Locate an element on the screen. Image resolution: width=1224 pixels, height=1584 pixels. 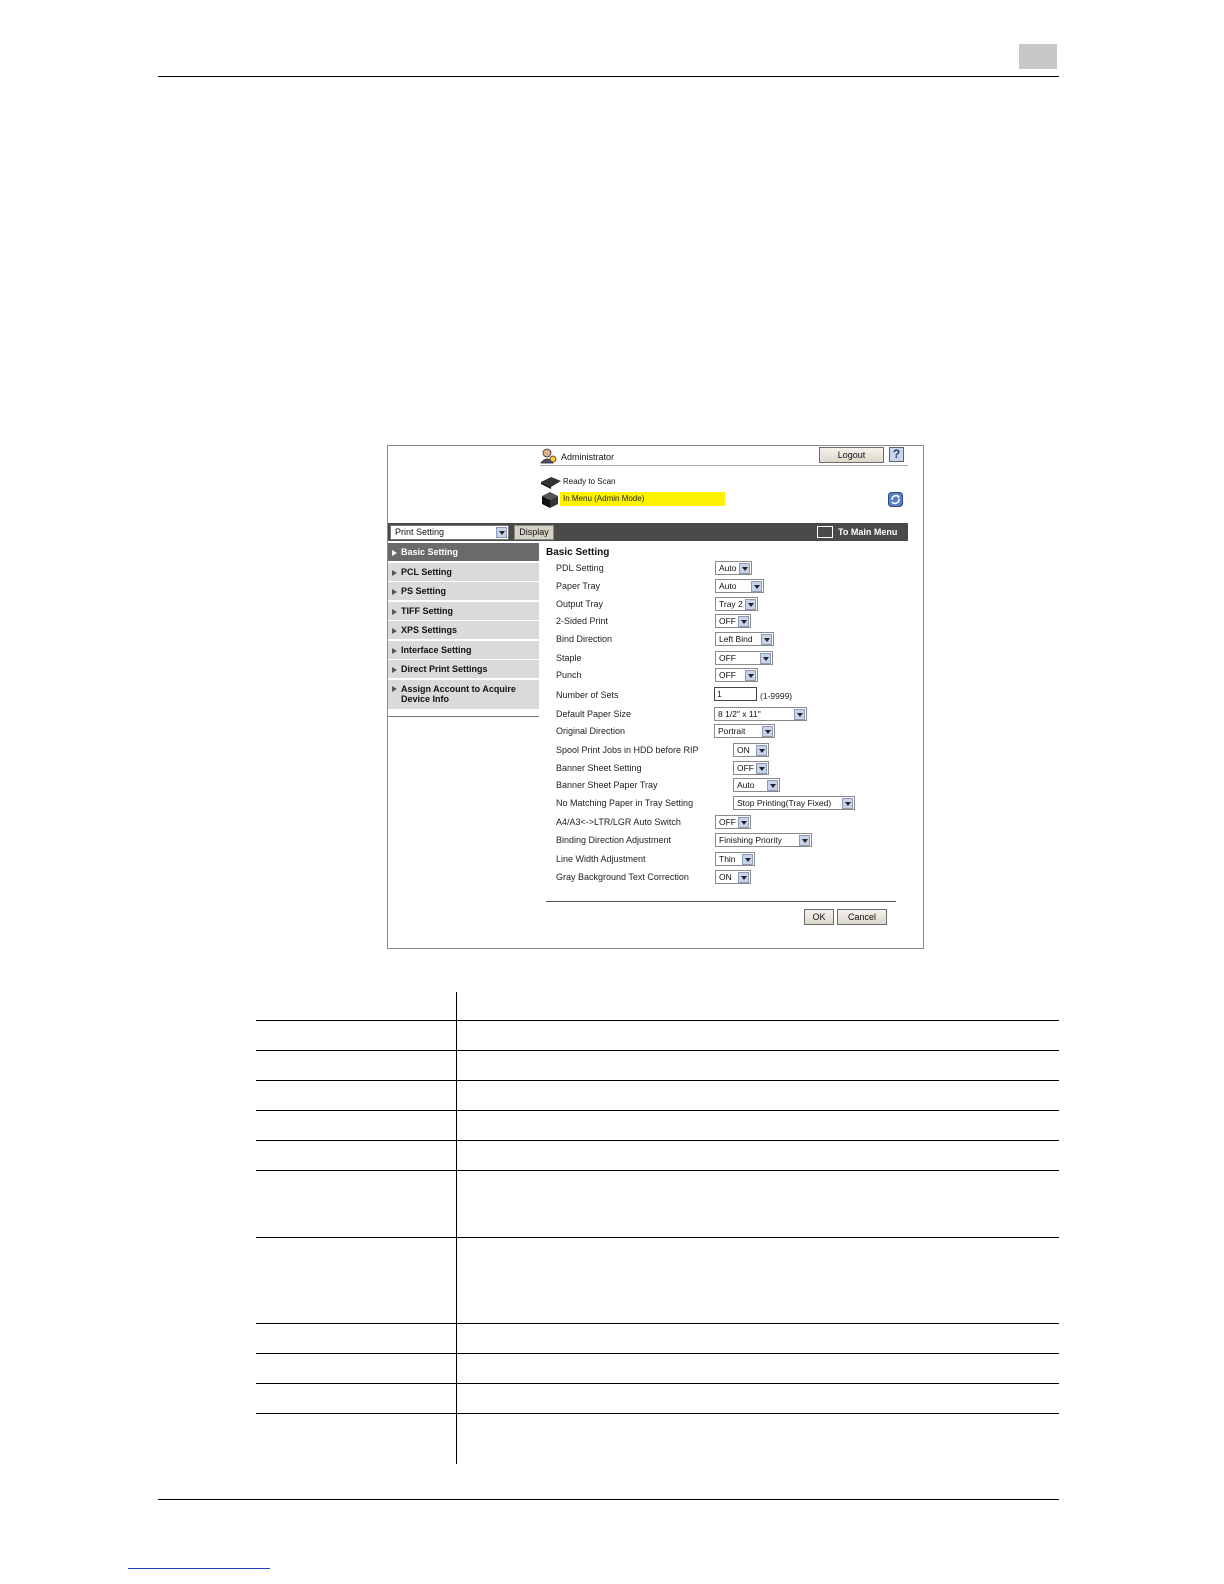
paper-tray-select: Auto is located at coordinates (739, 586).